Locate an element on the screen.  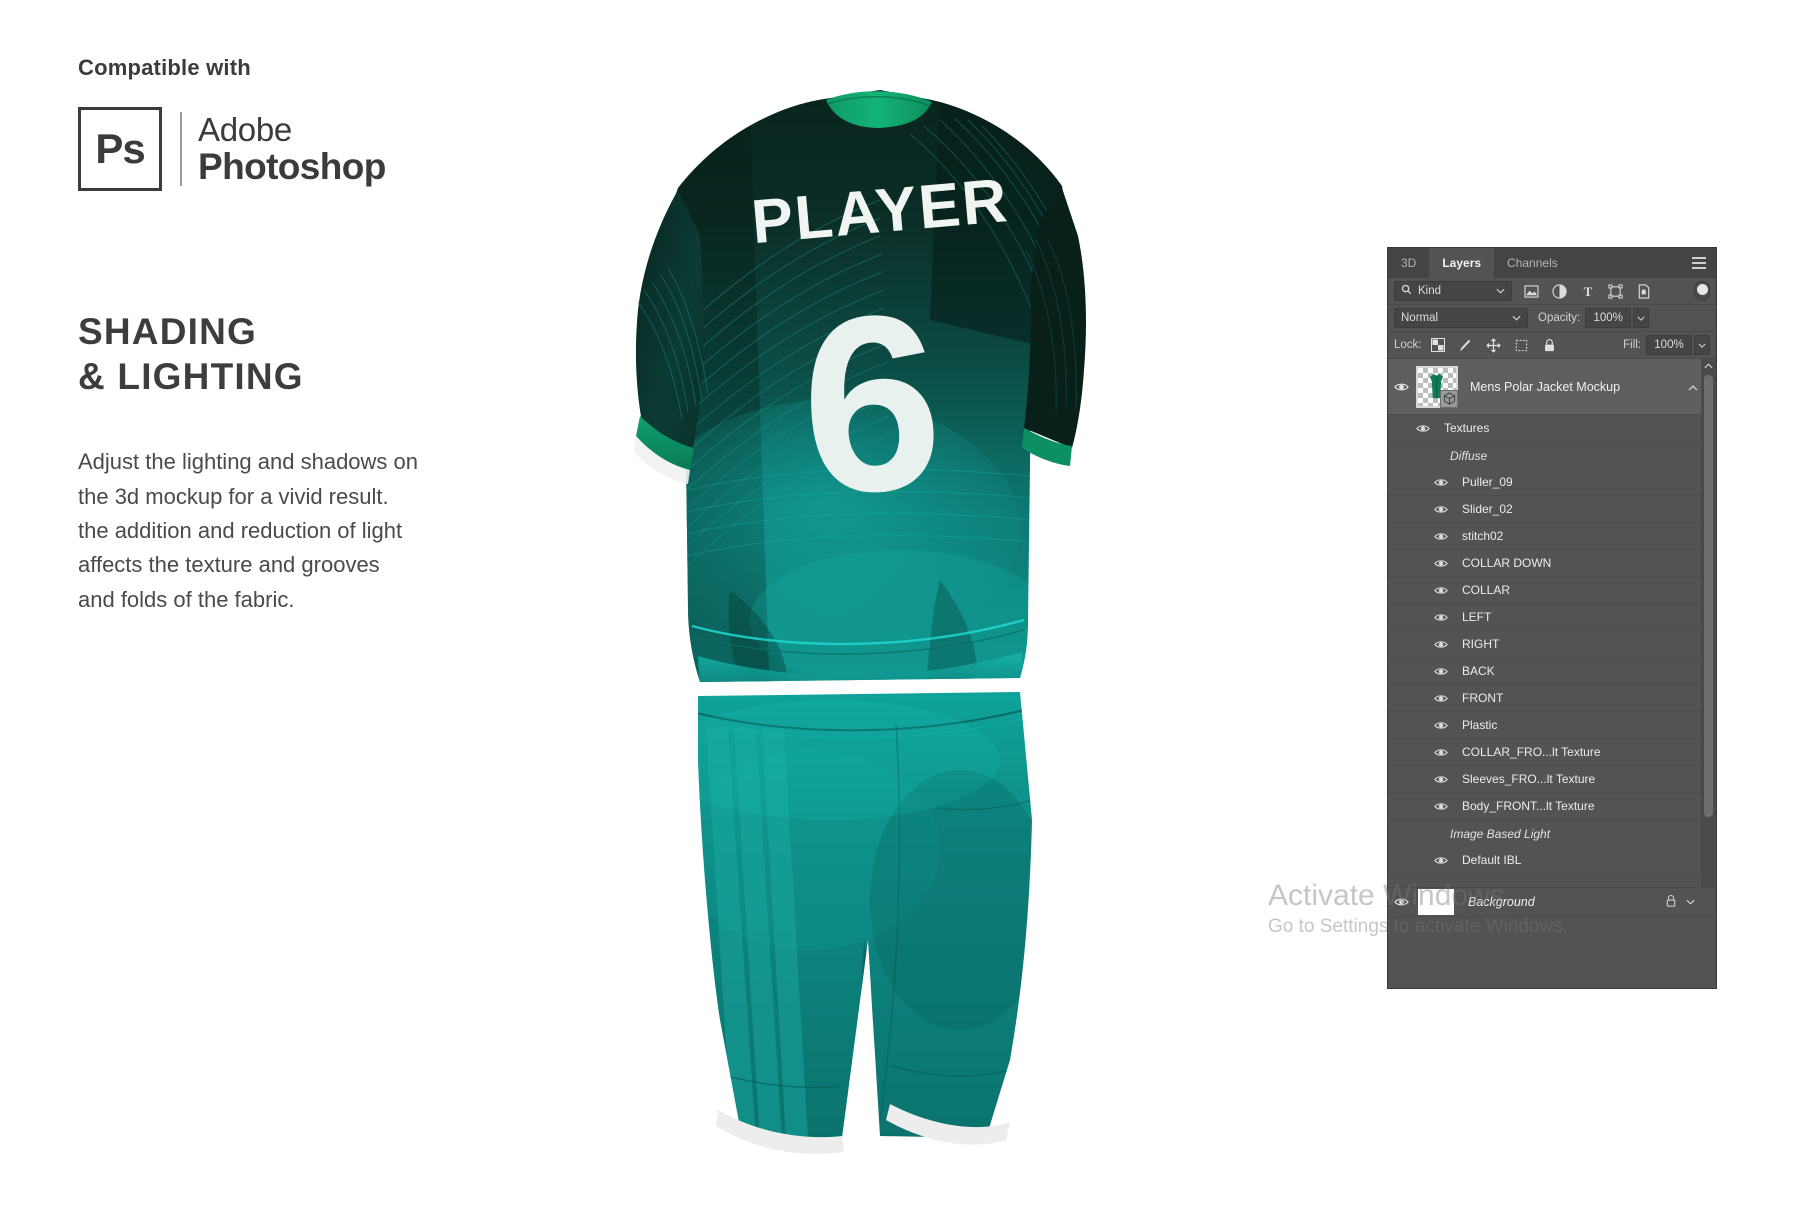
lock-icon-group is located at coordinates (1494, 345).